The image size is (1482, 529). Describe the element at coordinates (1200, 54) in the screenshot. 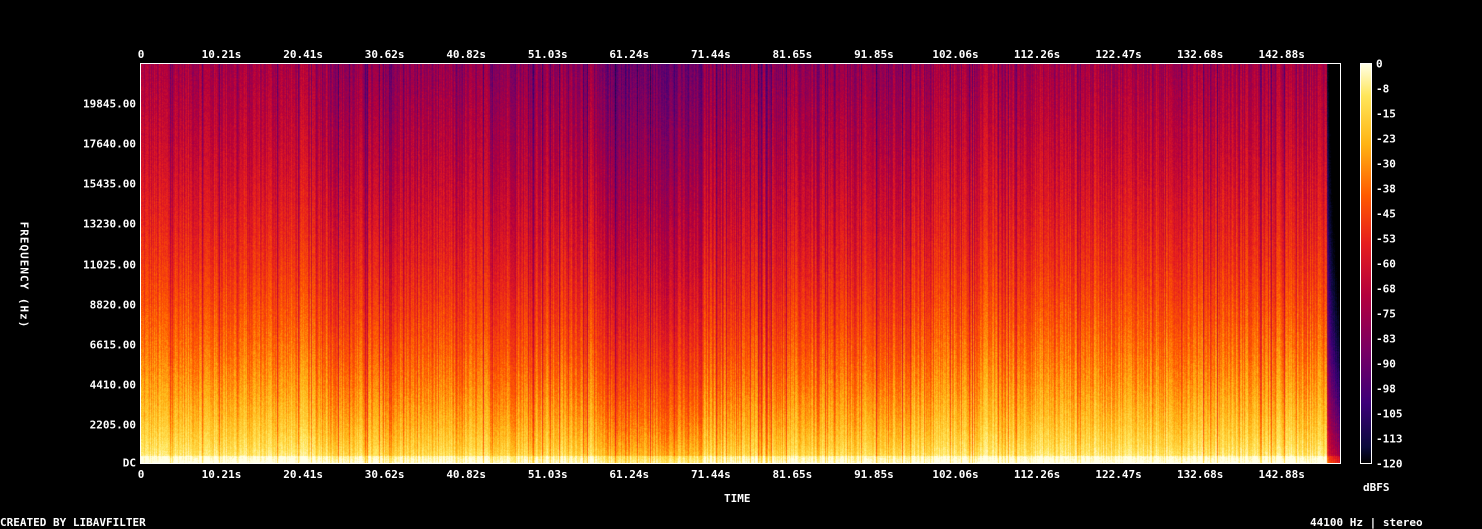

I see `x-tick-top: 132.68s` at that location.